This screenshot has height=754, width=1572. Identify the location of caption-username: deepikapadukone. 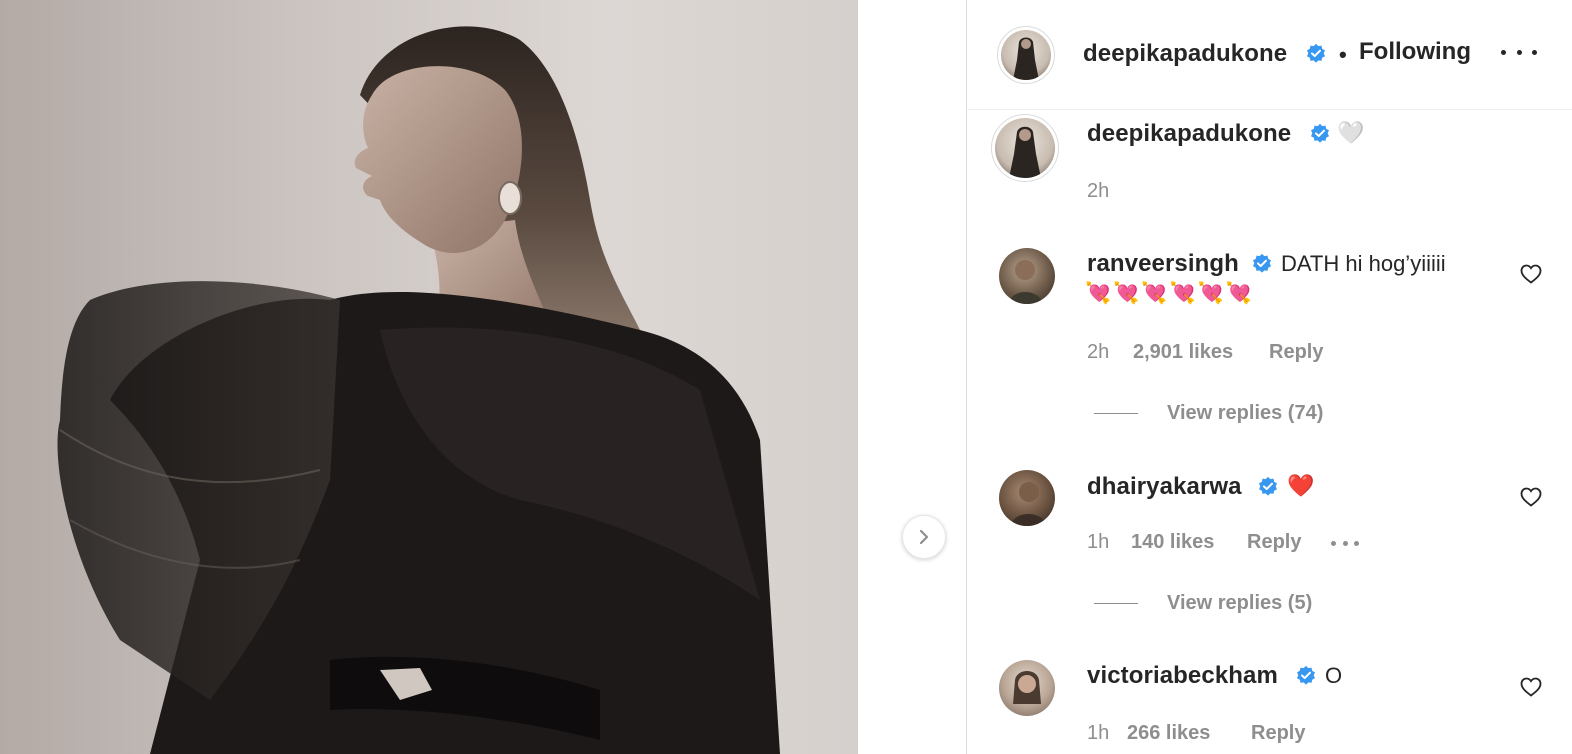
(1189, 134).